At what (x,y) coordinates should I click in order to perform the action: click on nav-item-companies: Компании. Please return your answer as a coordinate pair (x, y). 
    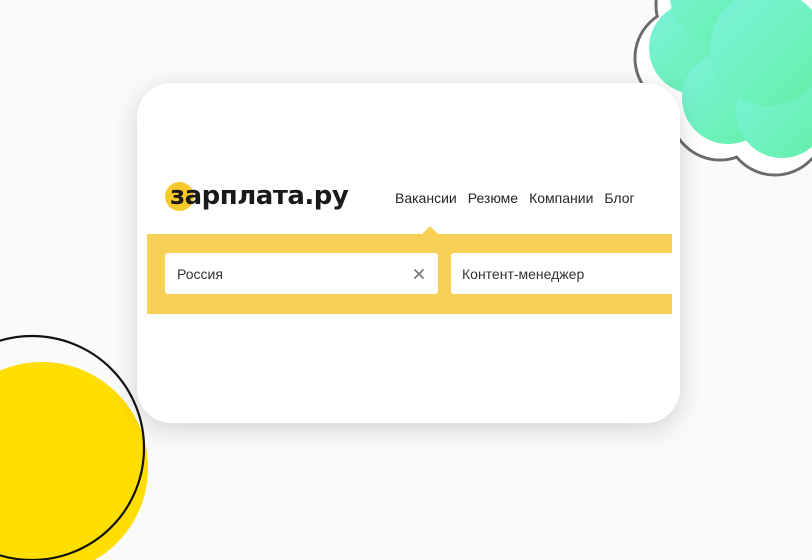
    Looking at the image, I should click on (561, 198).